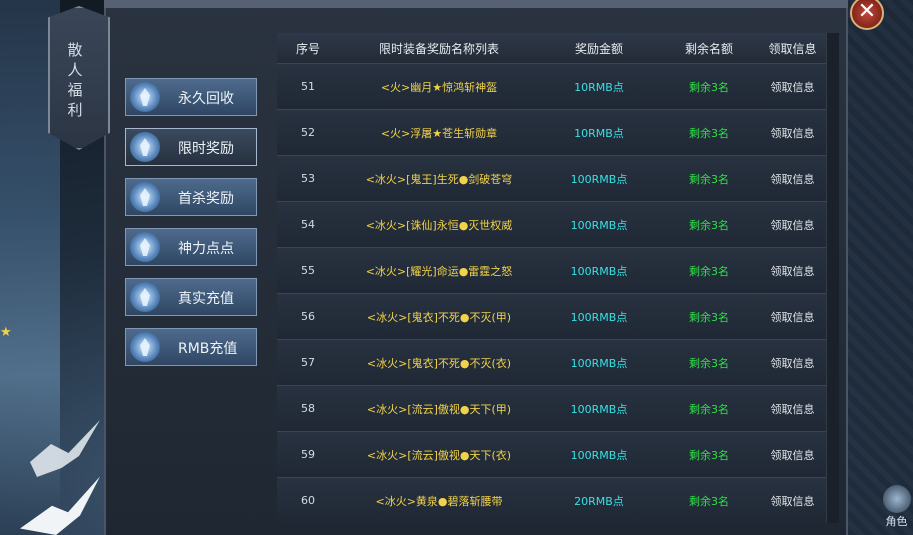 The height and width of the screenshot is (535, 913). I want to click on table-row: 55 <冰火>[耀光]命运●雷霆之怒 100RMB点 剩余3名 领取信息, so click(551, 270).